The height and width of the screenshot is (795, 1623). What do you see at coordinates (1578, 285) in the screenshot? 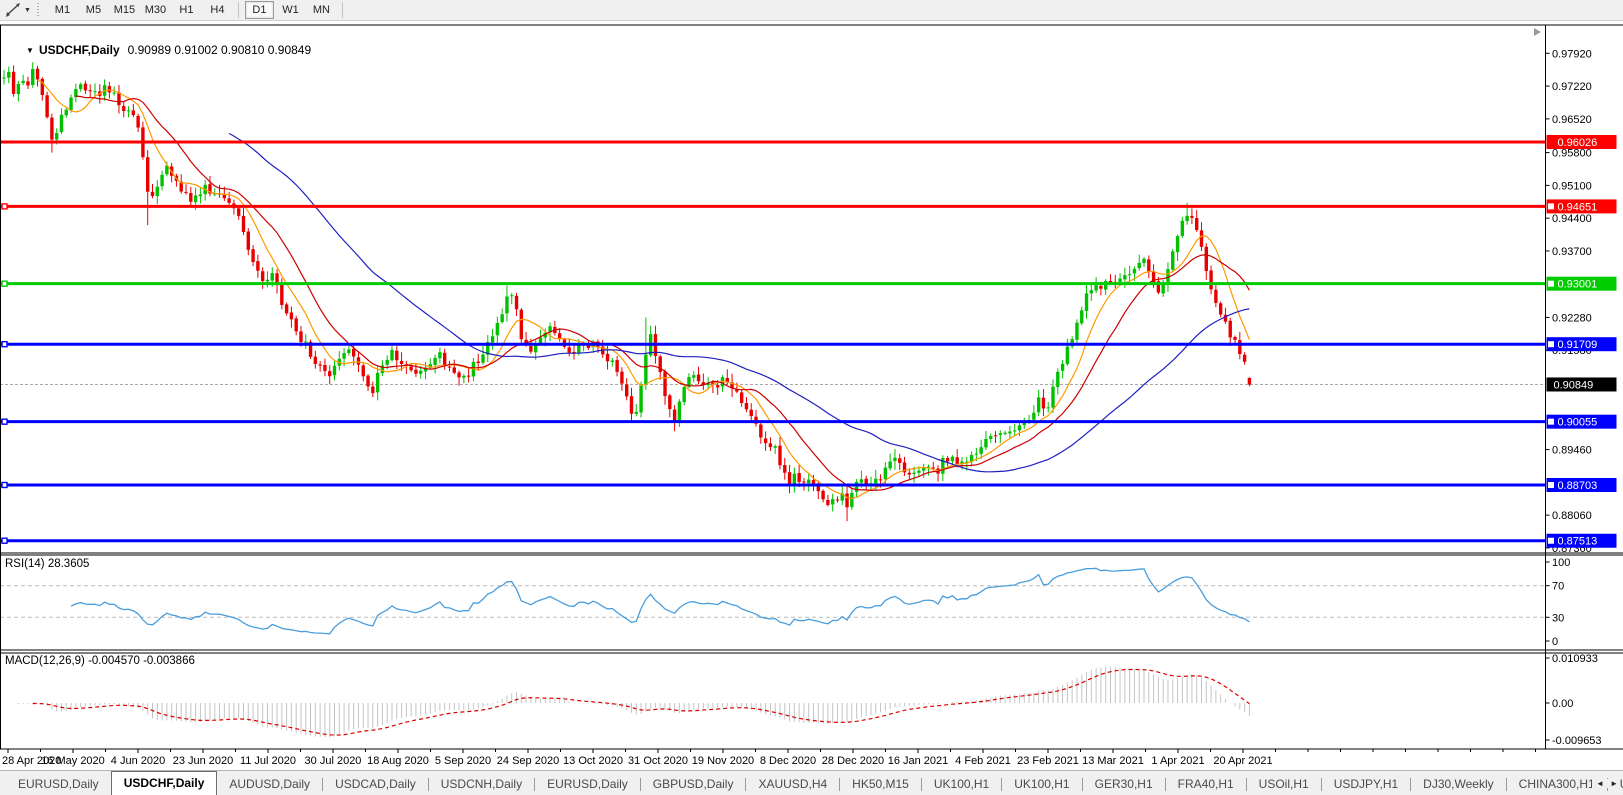
I see `svg-text: 0.93001` at bounding box center [1578, 285].